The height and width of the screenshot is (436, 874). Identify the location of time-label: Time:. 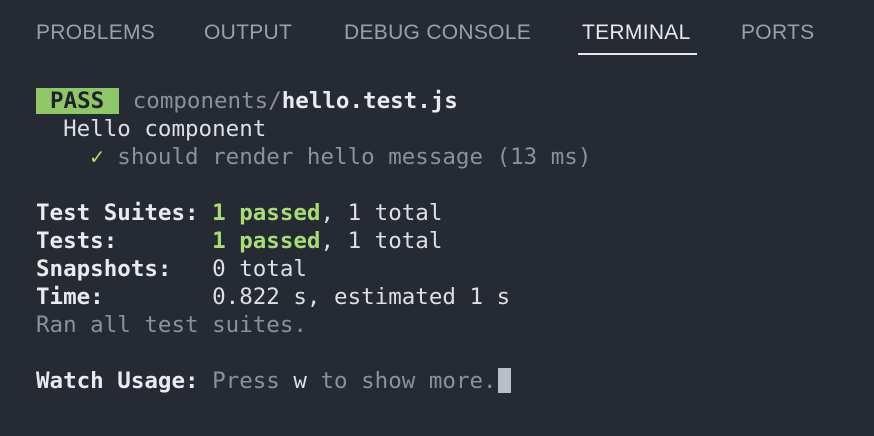
(70, 297).